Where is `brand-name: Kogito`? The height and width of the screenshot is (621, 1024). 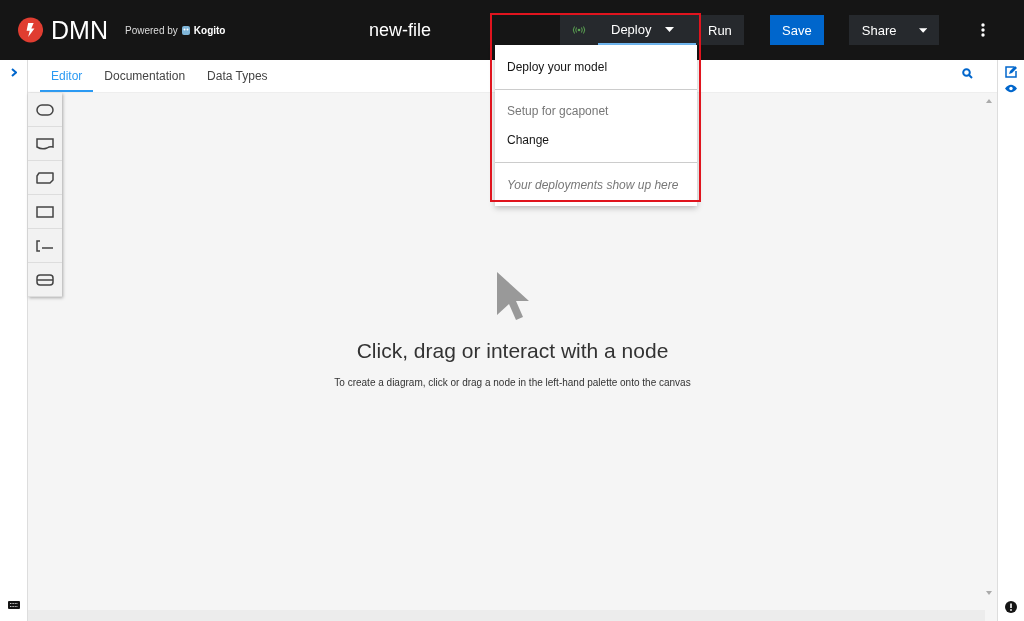
brand-name: Kogito is located at coordinates (209, 30).